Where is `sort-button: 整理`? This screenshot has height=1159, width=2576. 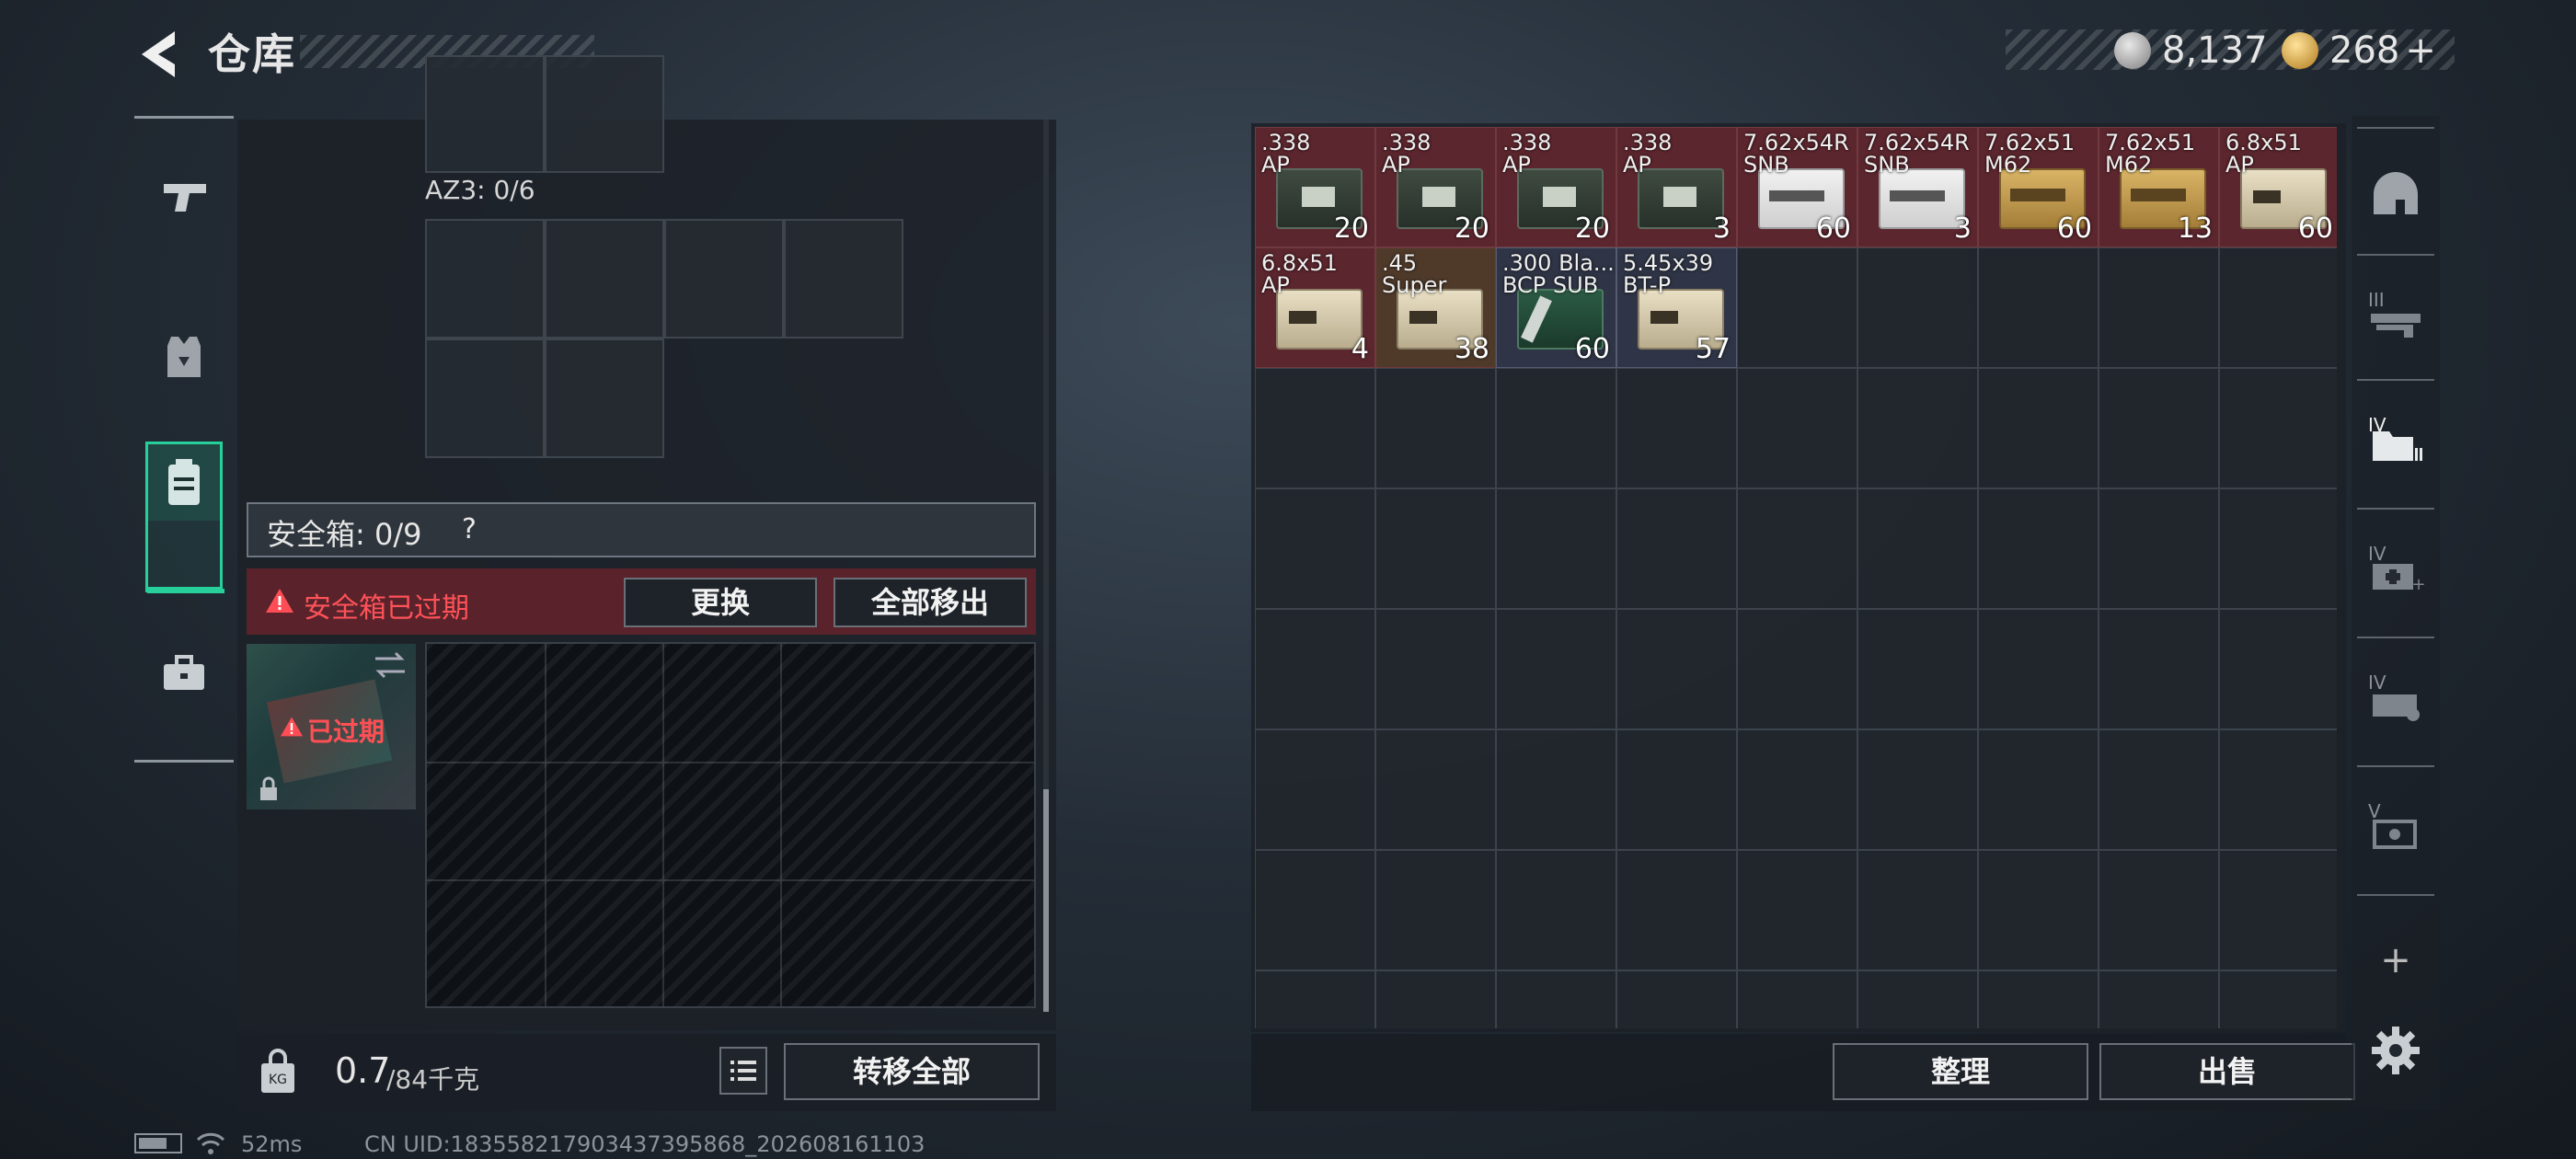 sort-button: 整理 is located at coordinates (1960, 1071).